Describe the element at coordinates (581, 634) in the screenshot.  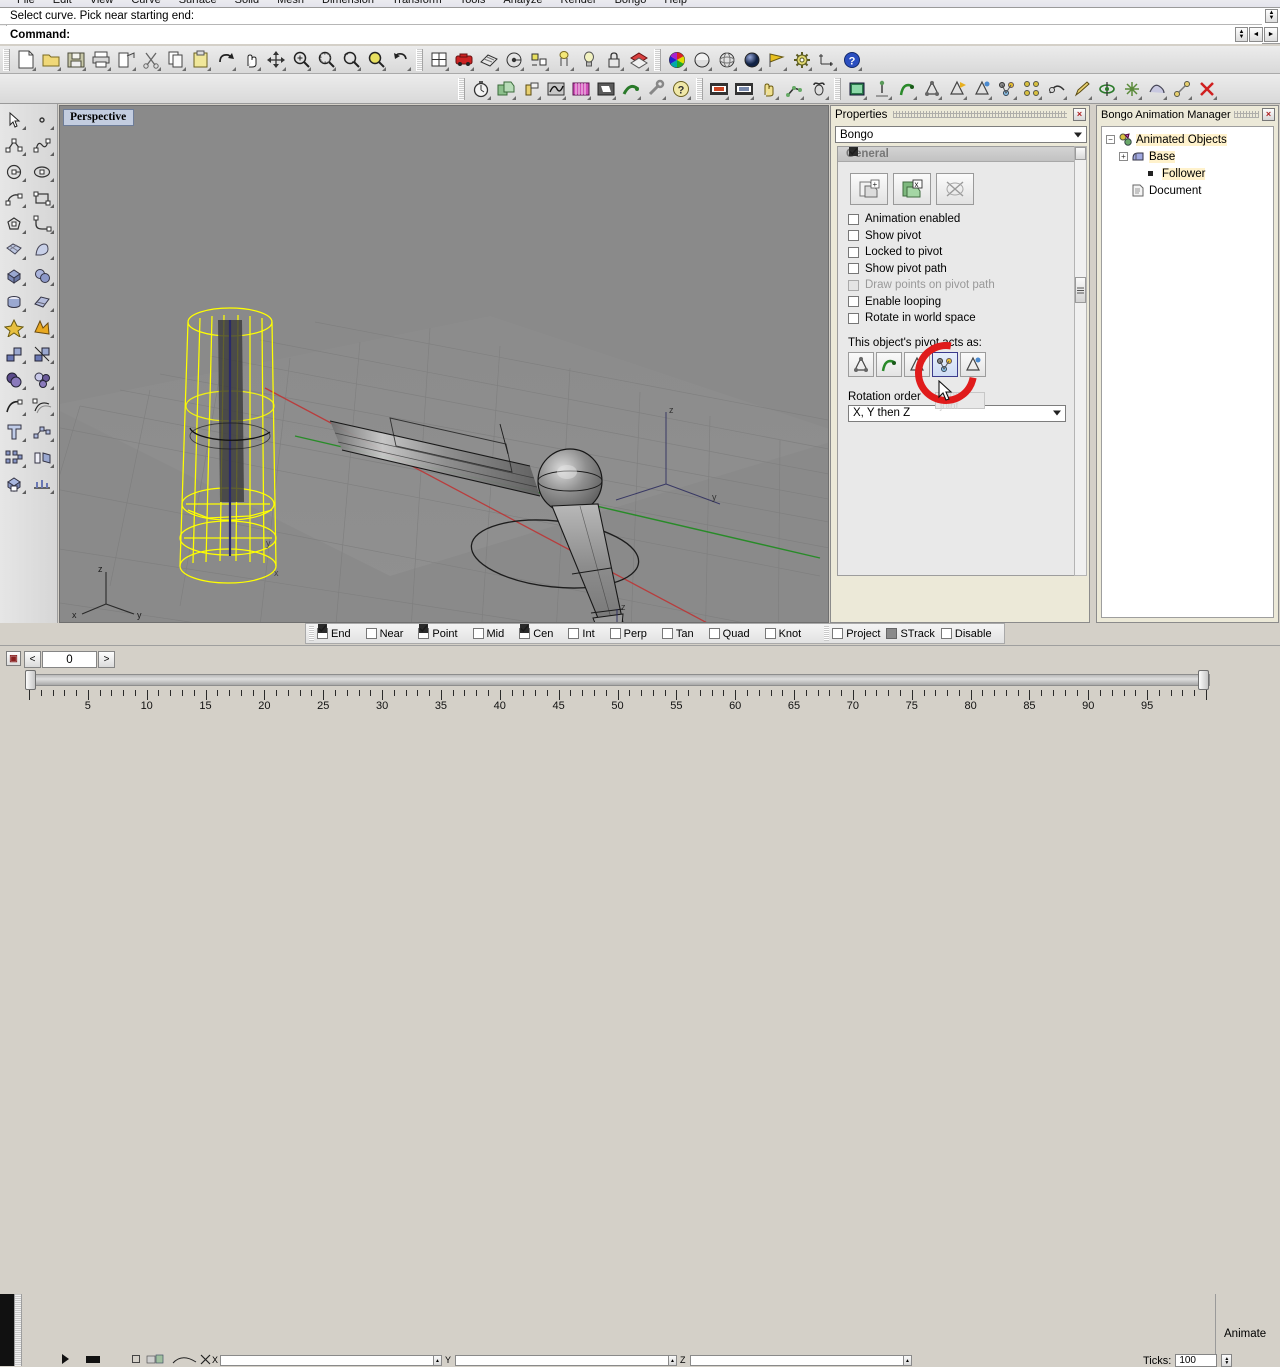
I see `osnap-int: Int` at that location.